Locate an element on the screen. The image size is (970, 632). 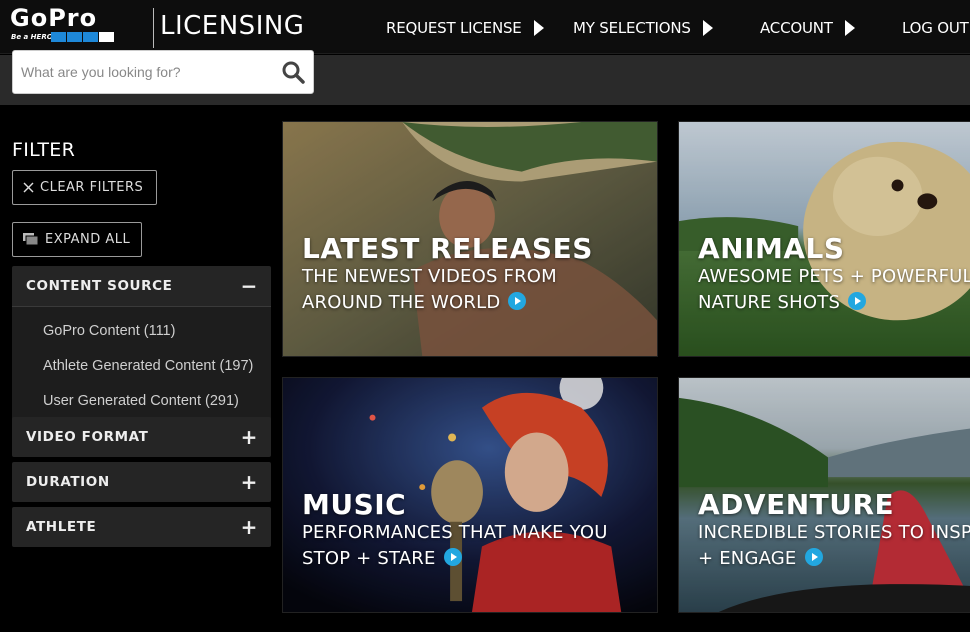
nav-label: LOG OUT is located at coordinates (935, 28).